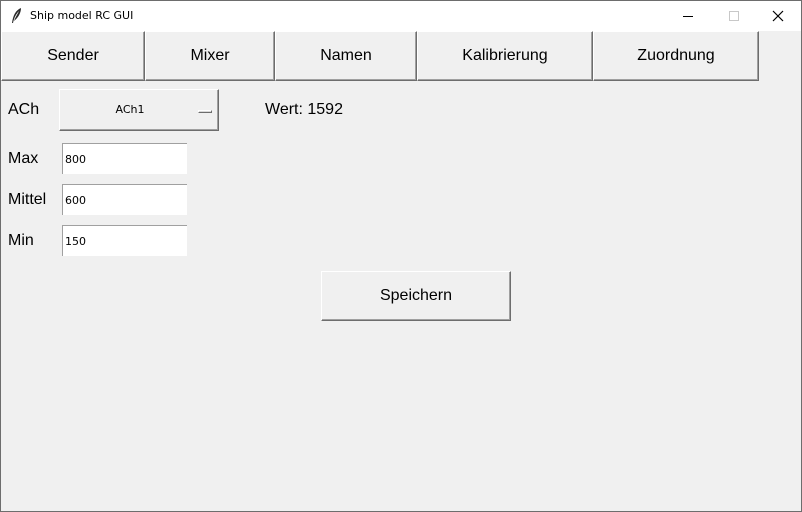 The height and width of the screenshot is (512, 802). I want to click on close-icon, so click(778, 16).